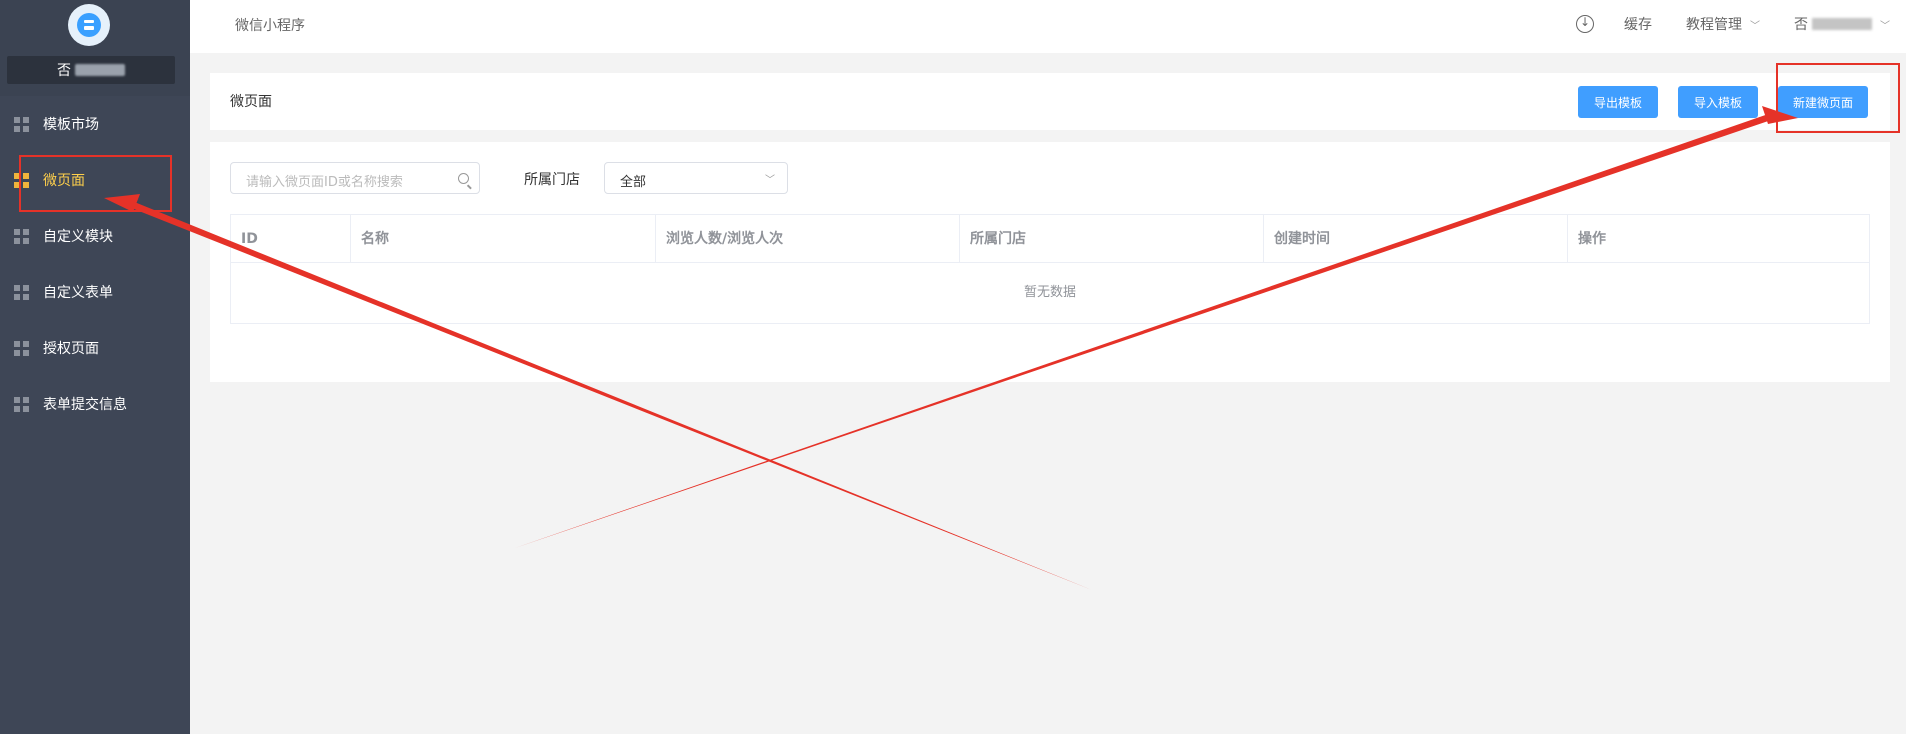 The height and width of the screenshot is (734, 1906). What do you see at coordinates (64, 181) in the screenshot?
I see `sidebar-item-label: 微页面` at bounding box center [64, 181].